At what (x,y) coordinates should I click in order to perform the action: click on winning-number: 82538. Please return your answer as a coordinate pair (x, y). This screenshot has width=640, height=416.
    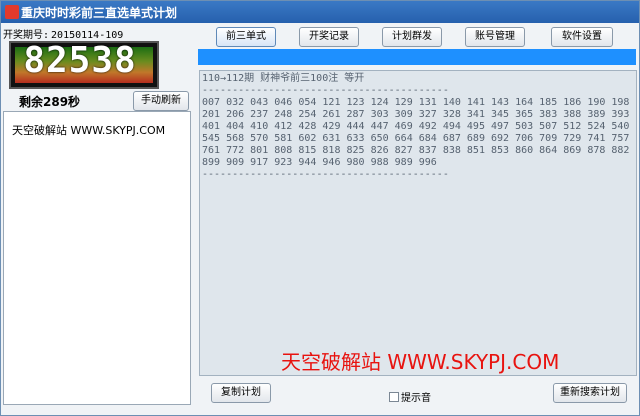
    Looking at the image, I should click on (80, 61).